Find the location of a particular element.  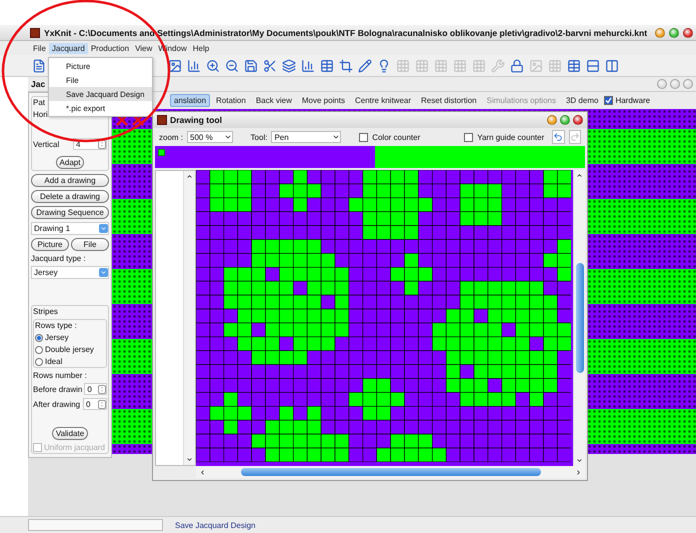

zoom-select: 500 % is located at coordinates (210, 137).